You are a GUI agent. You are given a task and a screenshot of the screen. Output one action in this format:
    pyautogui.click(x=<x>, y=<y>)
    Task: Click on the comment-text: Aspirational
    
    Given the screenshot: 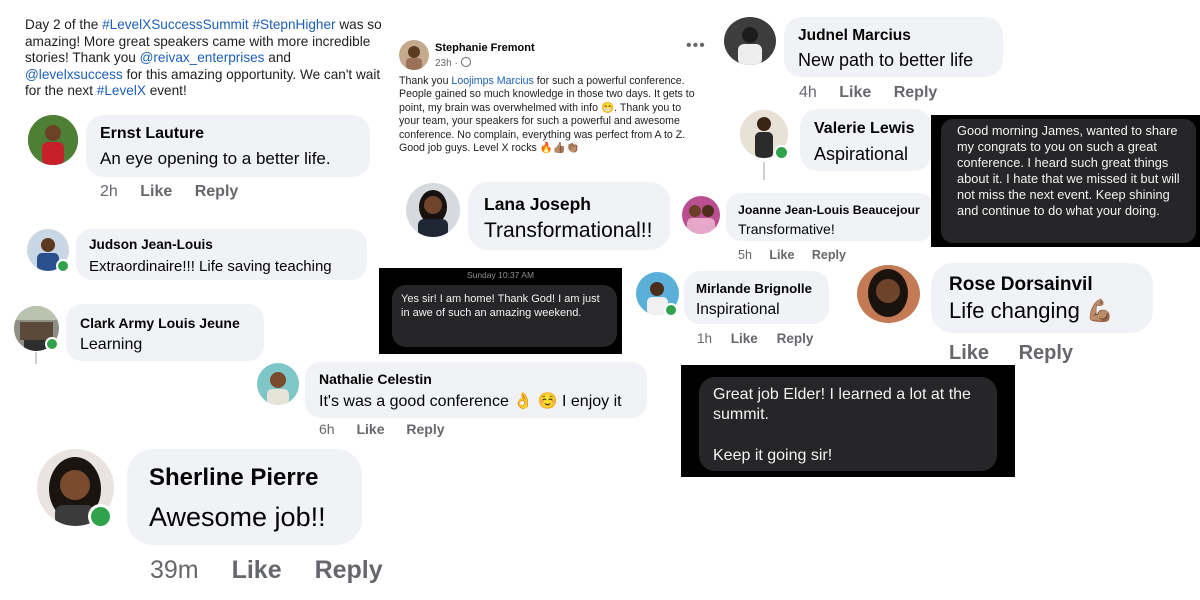 What is the action you would take?
    pyautogui.click(x=861, y=154)
    